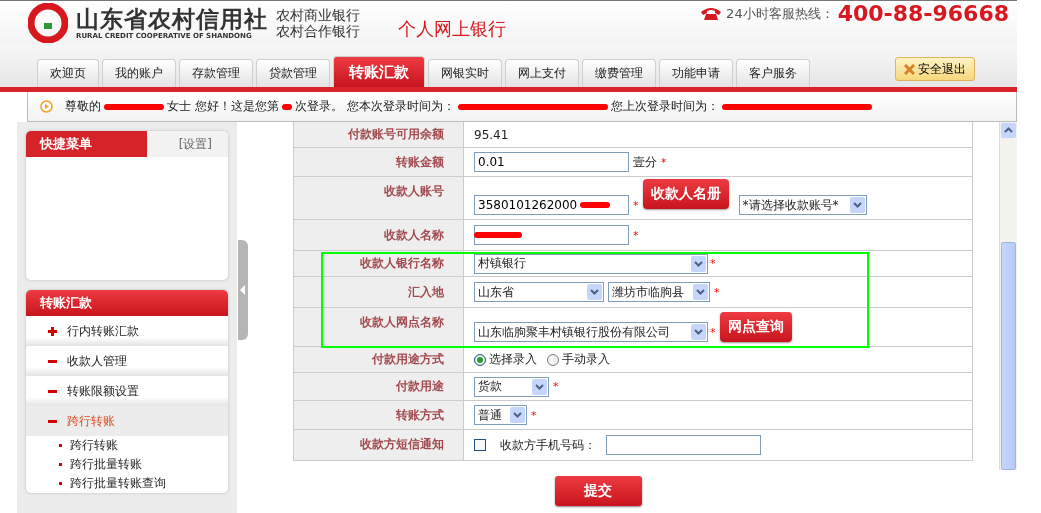 The image size is (1041, 513). Describe the element at coordinates (505, 359) in the screenshot. I see `radio-option: 选择录入` at that location.